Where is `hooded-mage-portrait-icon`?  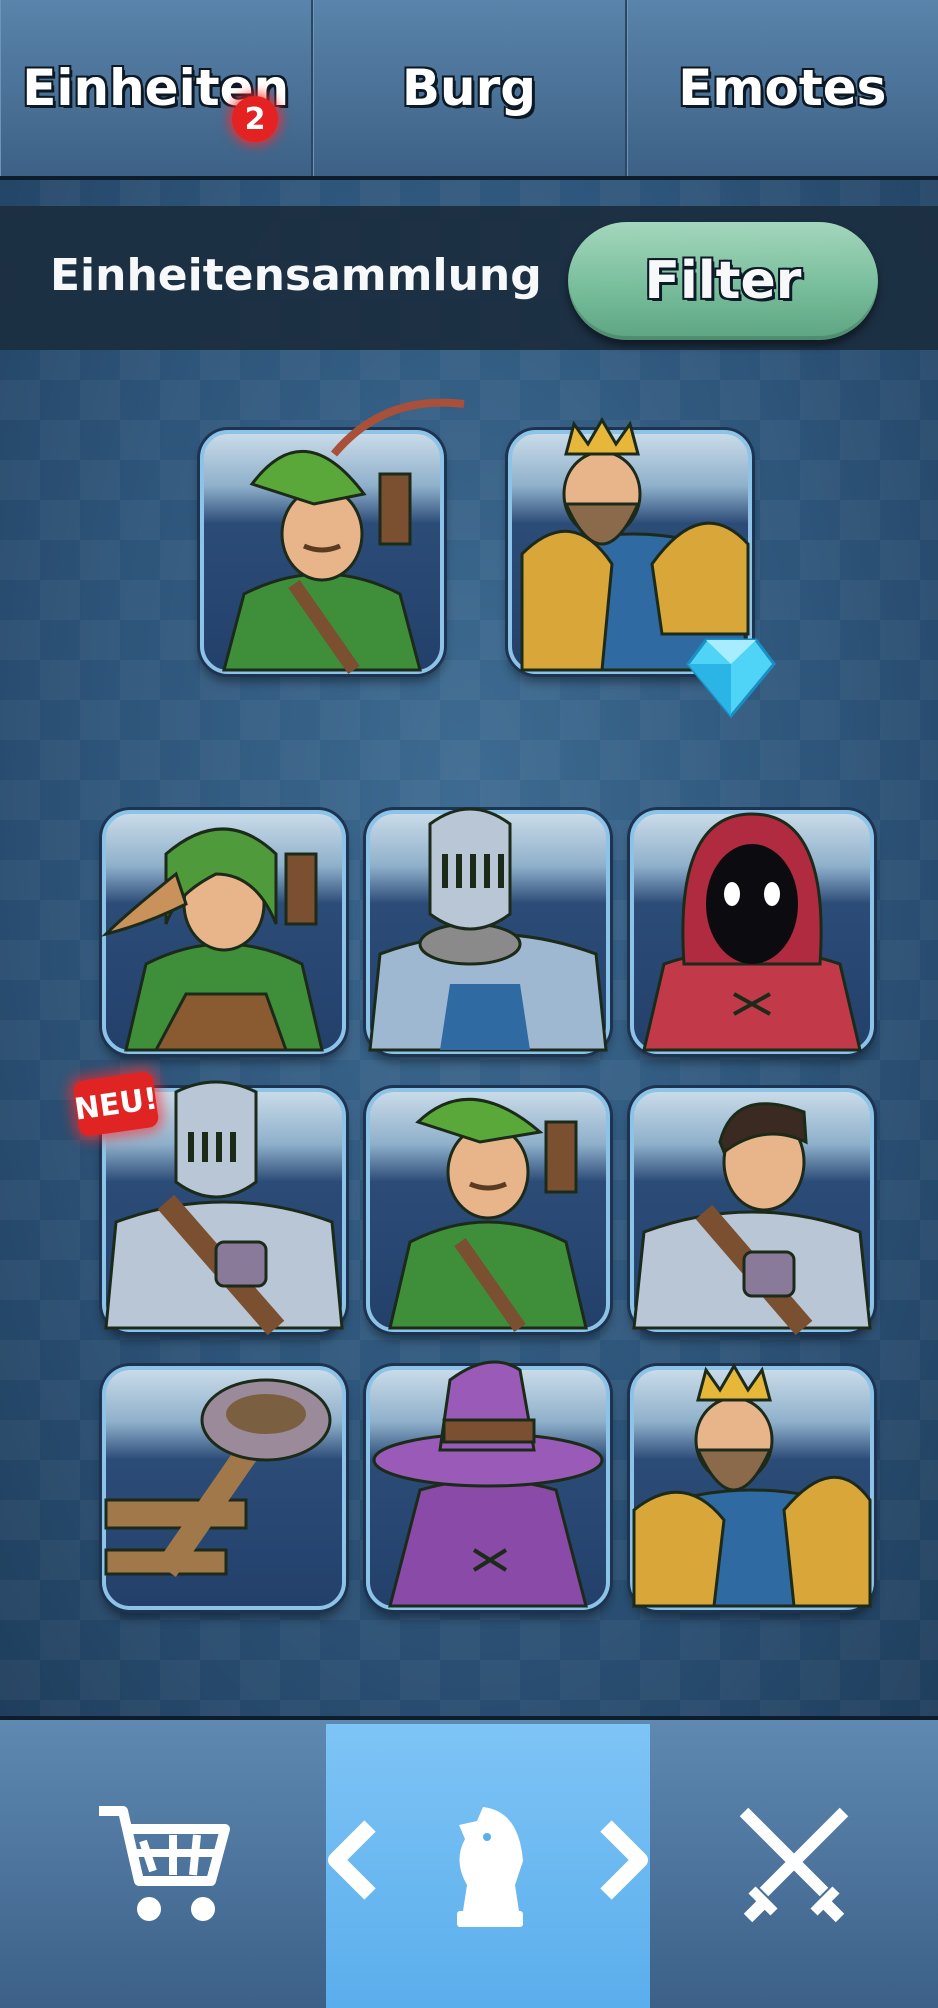 hooded-mage-portrait-icon is located at coordinates (752, 932).